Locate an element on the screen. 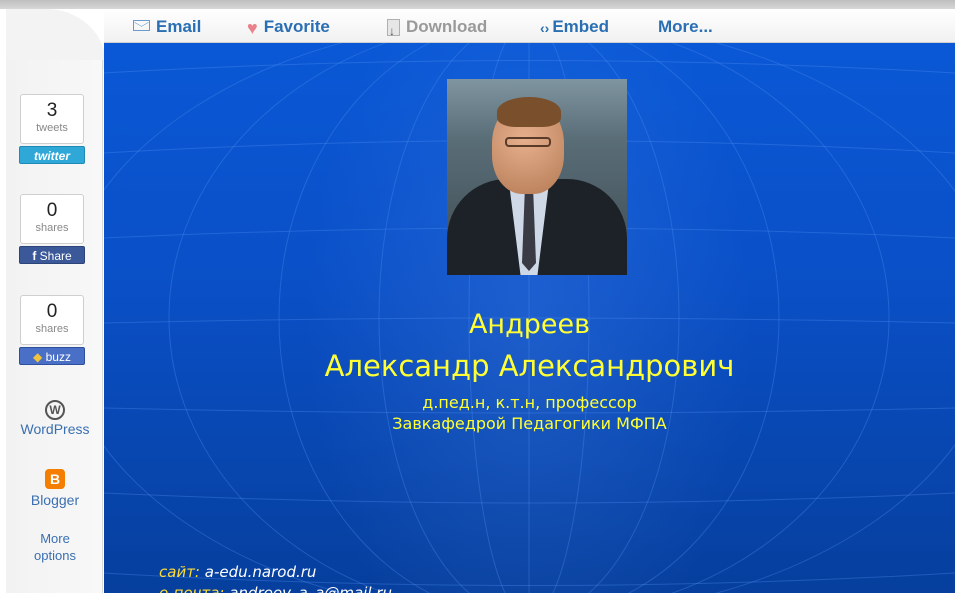 This screenshot has width=955, height=593. download-button: Download is located at coordinates (437, 29).